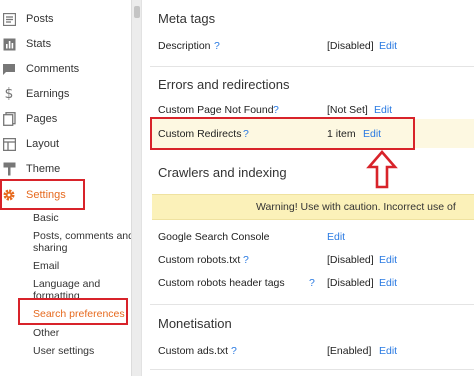 The image size is (474, 376). What do you see at coordinates (9, 169) in the screenshot?
I see `theme-icon` at bounding box center [9, 169].